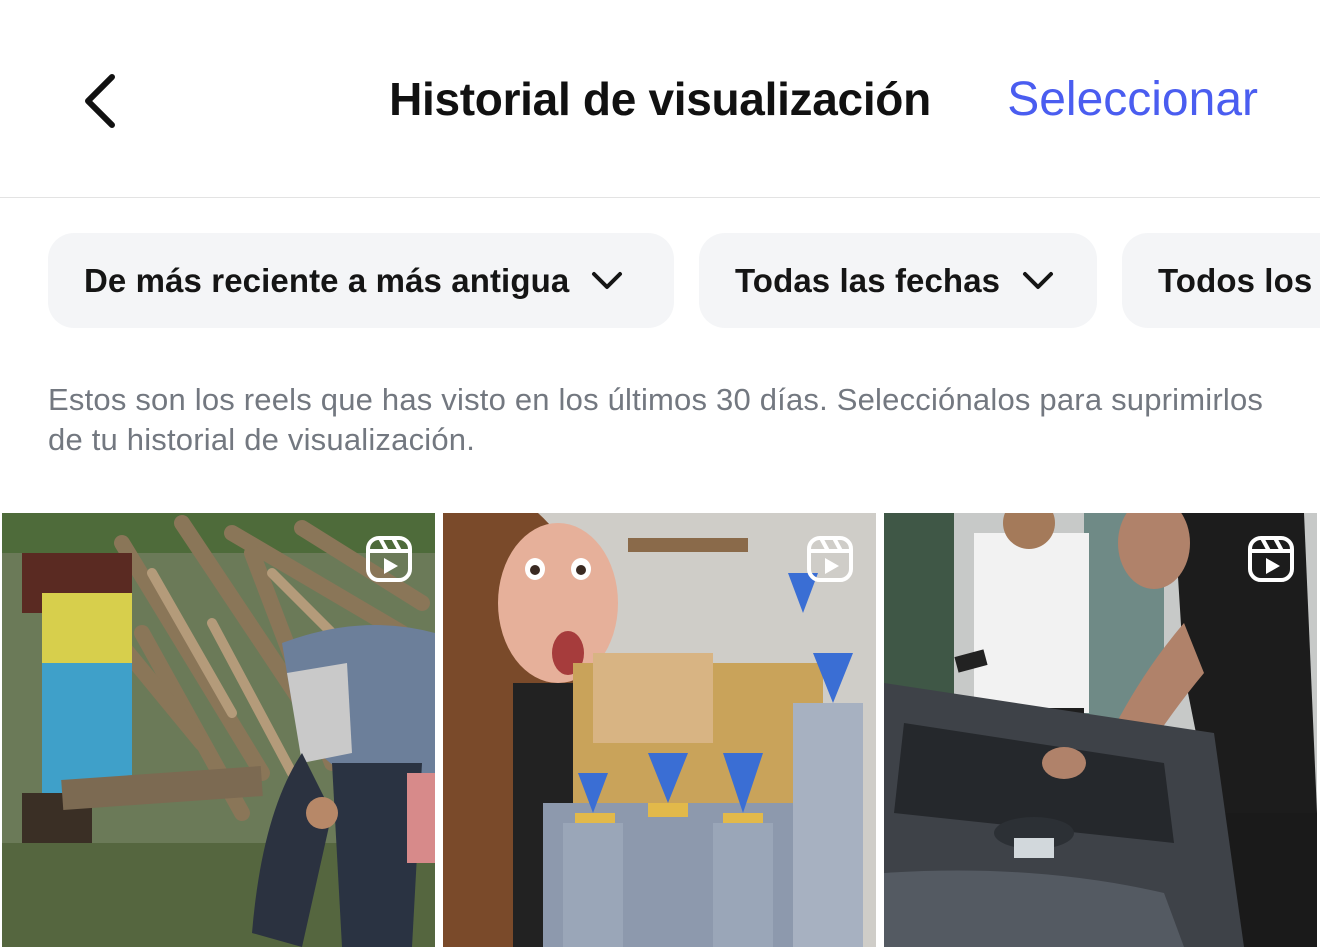 Image resolution: width=1320 pixels, height=947 pixels. I want to click on account-filter-dropdown: Todos los, so click(1221, 280).